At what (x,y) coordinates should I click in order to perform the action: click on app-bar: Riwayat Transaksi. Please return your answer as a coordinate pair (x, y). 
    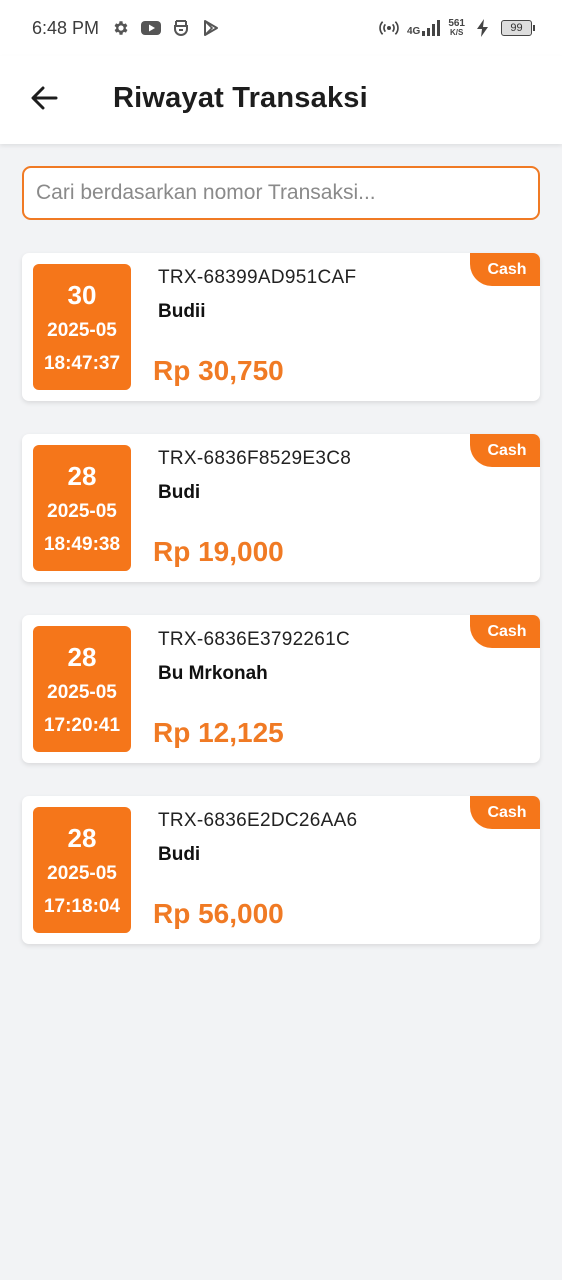
    Looking at the image, I should click on (281, 100).